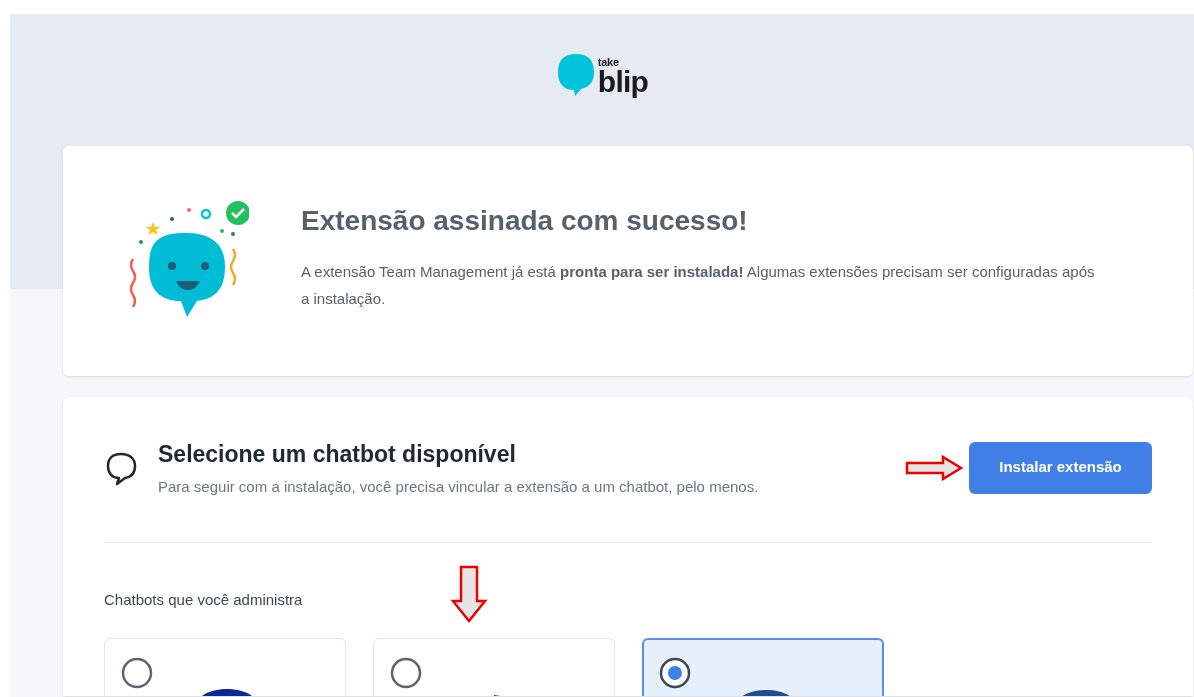  I want to click on logo-text: take, so click(608, 62).